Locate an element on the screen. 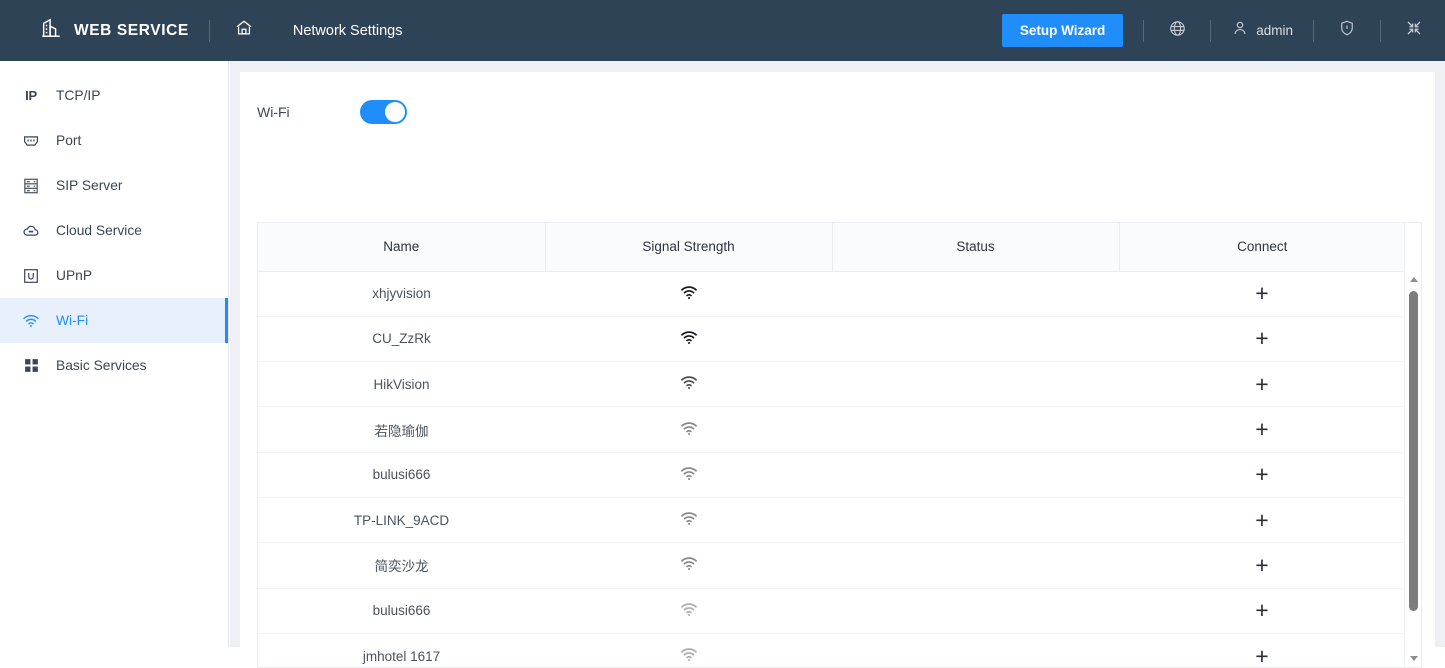  brand-block: WEB SERVICE is located at coordinates (114, 30).